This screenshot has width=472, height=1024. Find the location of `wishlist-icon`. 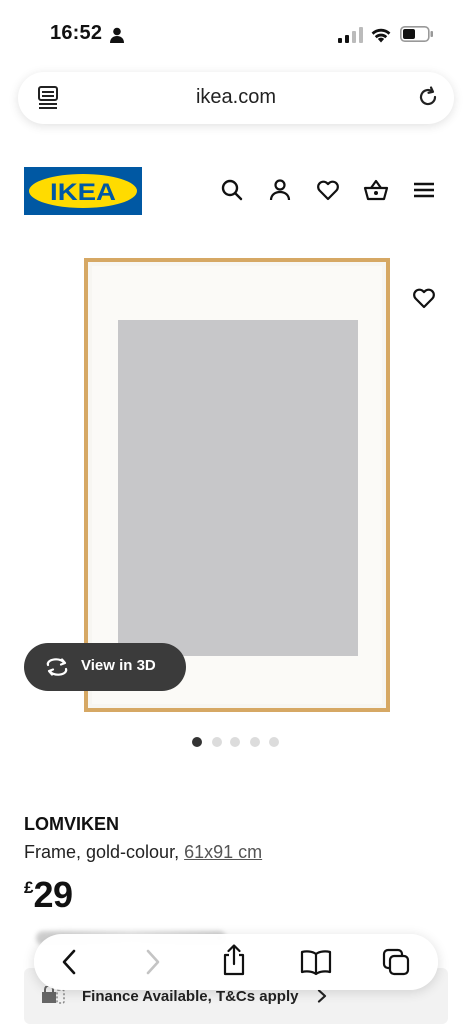

wishlist-icon is located at coordinates (328, 190).